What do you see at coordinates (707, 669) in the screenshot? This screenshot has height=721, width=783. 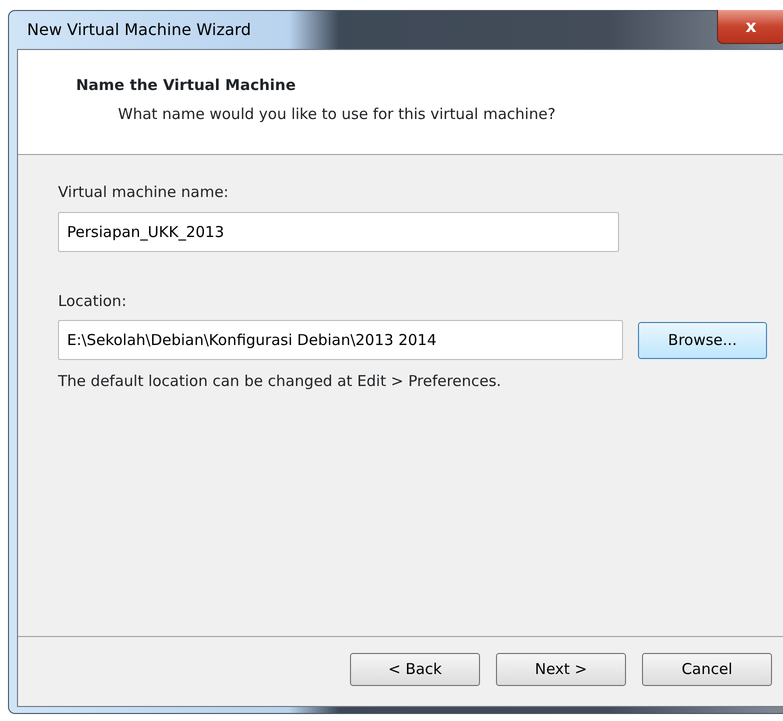 I see `cancel-button: Cancel` at bounding box center [707, 669].